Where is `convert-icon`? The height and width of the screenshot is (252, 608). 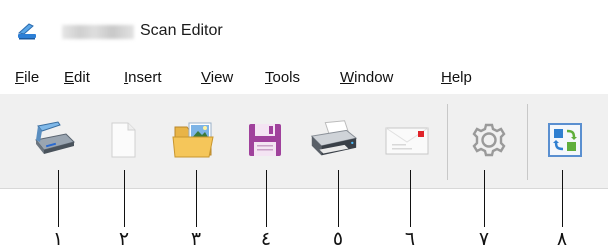 convert-icon is located at coordinates (565, 140).